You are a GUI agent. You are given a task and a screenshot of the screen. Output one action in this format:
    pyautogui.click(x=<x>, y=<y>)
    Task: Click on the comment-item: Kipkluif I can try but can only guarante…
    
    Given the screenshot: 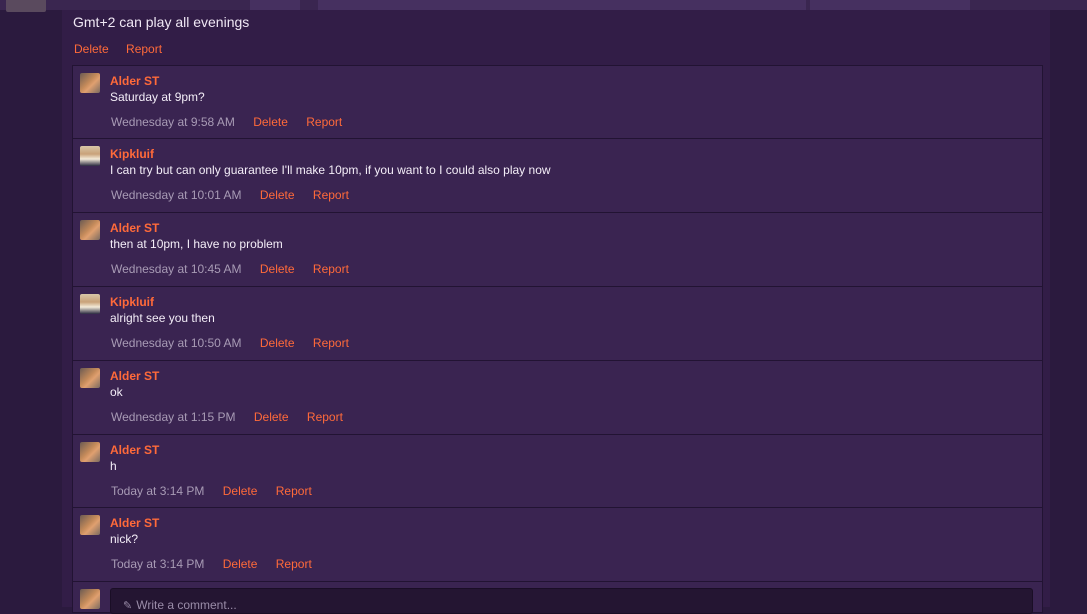 What is the action you would take?
    pyautogui.click(x=557, y=176)
    